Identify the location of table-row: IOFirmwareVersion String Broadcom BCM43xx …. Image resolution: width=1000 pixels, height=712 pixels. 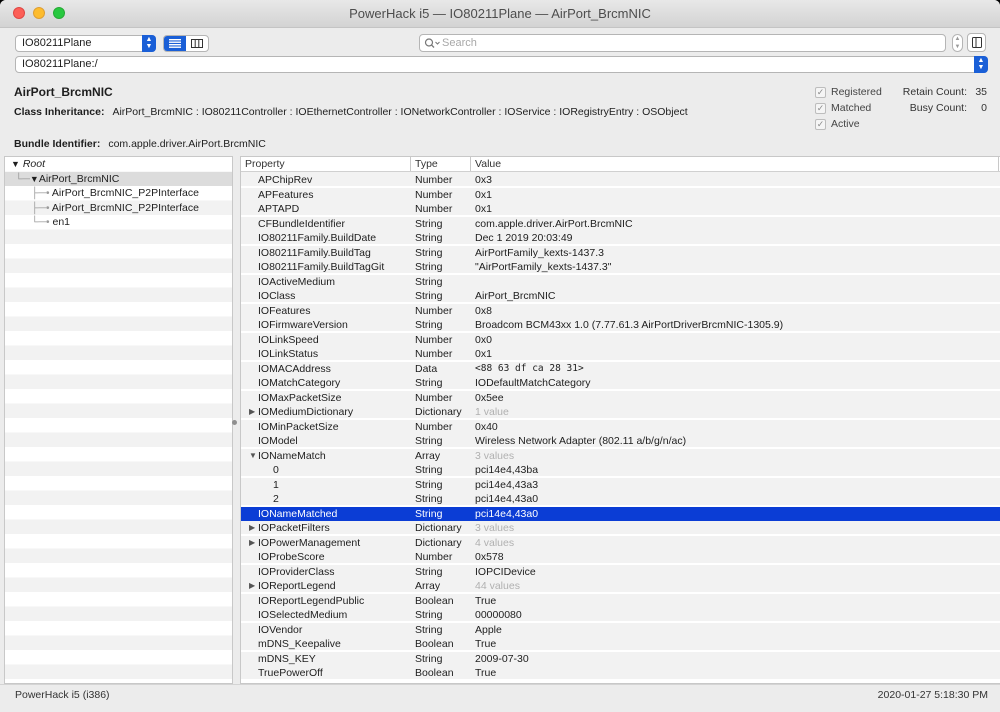
(620, 325).